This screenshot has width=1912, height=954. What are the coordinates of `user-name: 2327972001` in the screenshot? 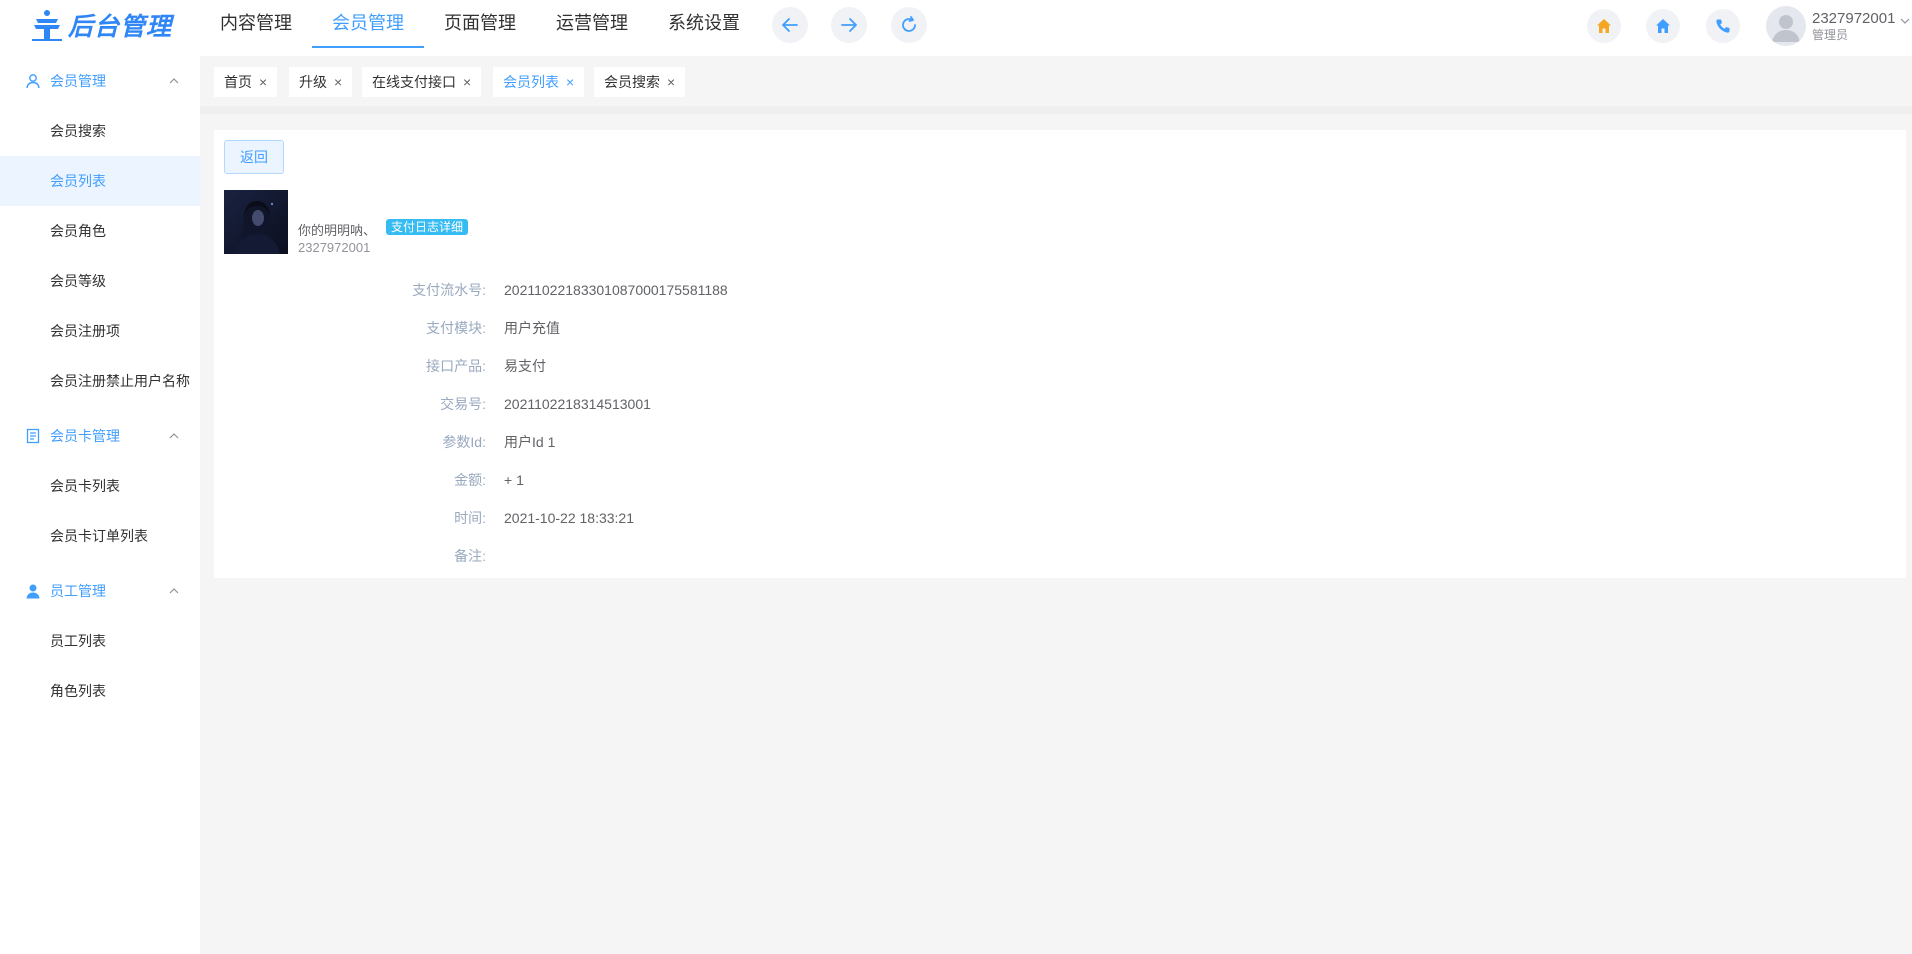 It's located at (1854, 18).